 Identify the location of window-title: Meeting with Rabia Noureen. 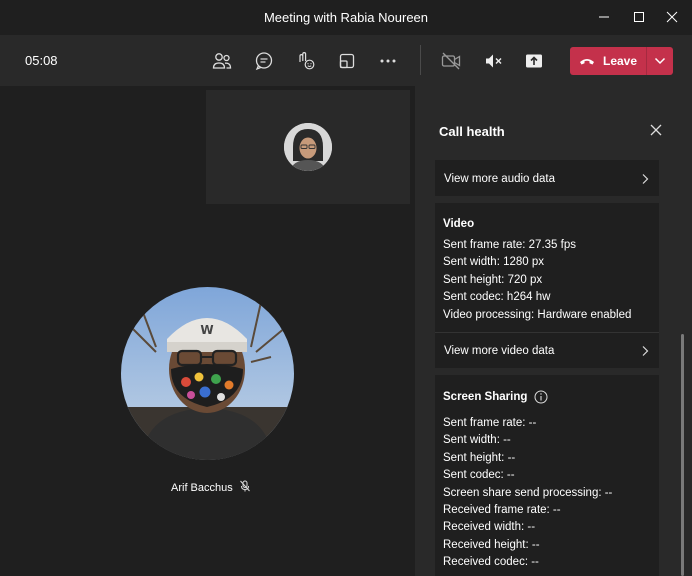
(346, 17).